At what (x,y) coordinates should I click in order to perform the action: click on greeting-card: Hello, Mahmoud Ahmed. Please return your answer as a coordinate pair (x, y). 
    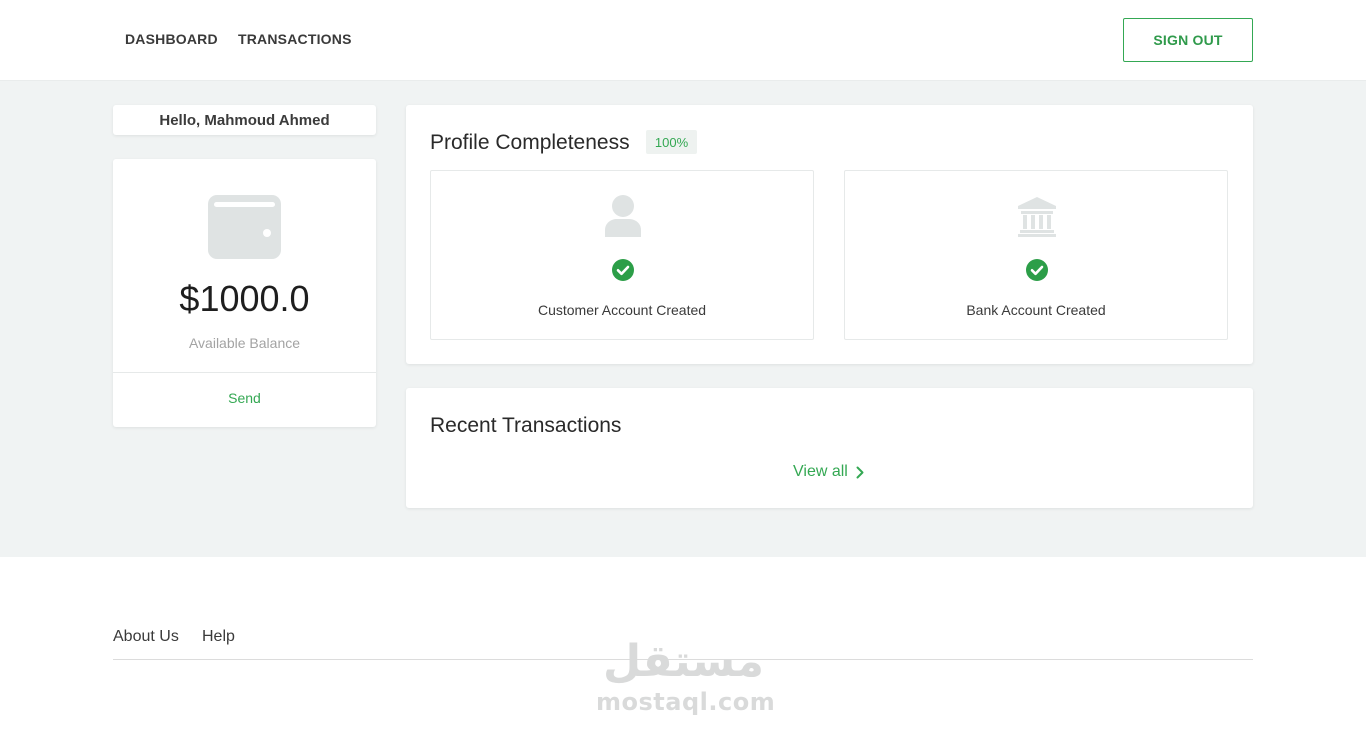
    Looking at the image, I should click on (244, 120).